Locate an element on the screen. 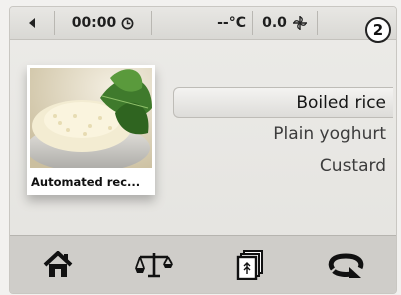 The width and height of the screenshot is (401, 295). timer-field: 00:00 is located at coordinates (103, 23).